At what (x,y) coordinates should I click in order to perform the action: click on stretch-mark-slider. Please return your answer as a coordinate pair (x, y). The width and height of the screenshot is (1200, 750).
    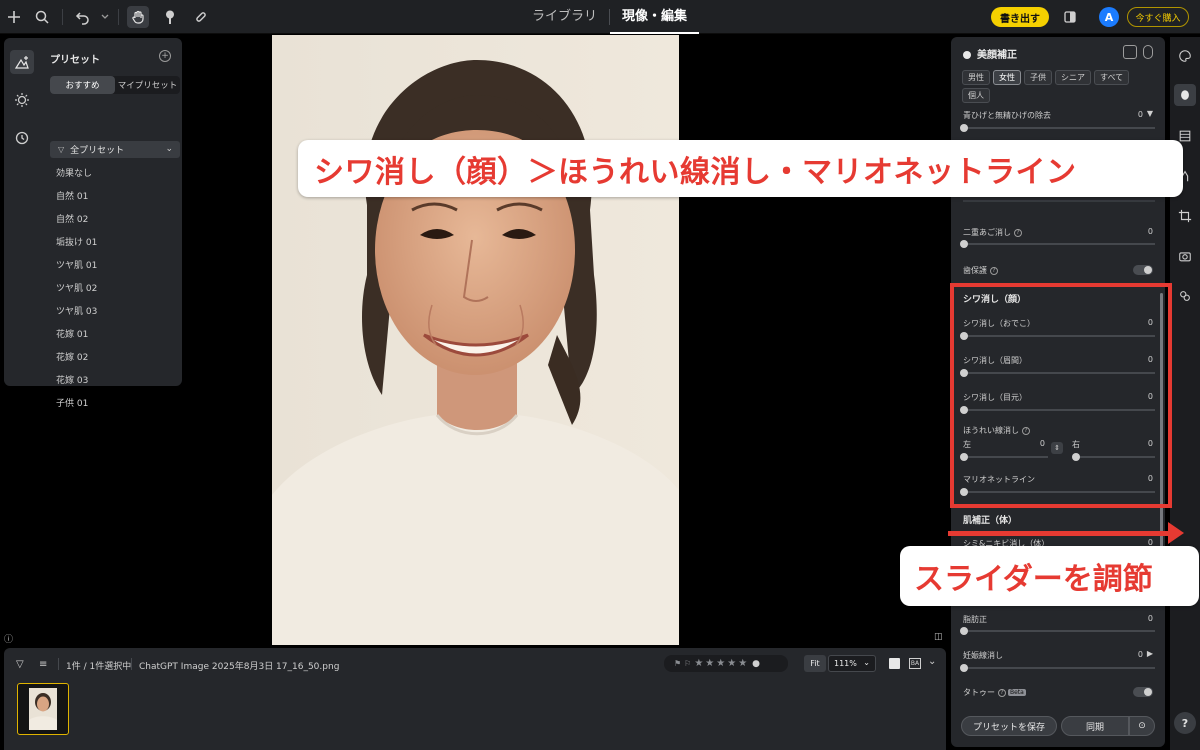
    Looking at the image, I should click on (1057, 668).